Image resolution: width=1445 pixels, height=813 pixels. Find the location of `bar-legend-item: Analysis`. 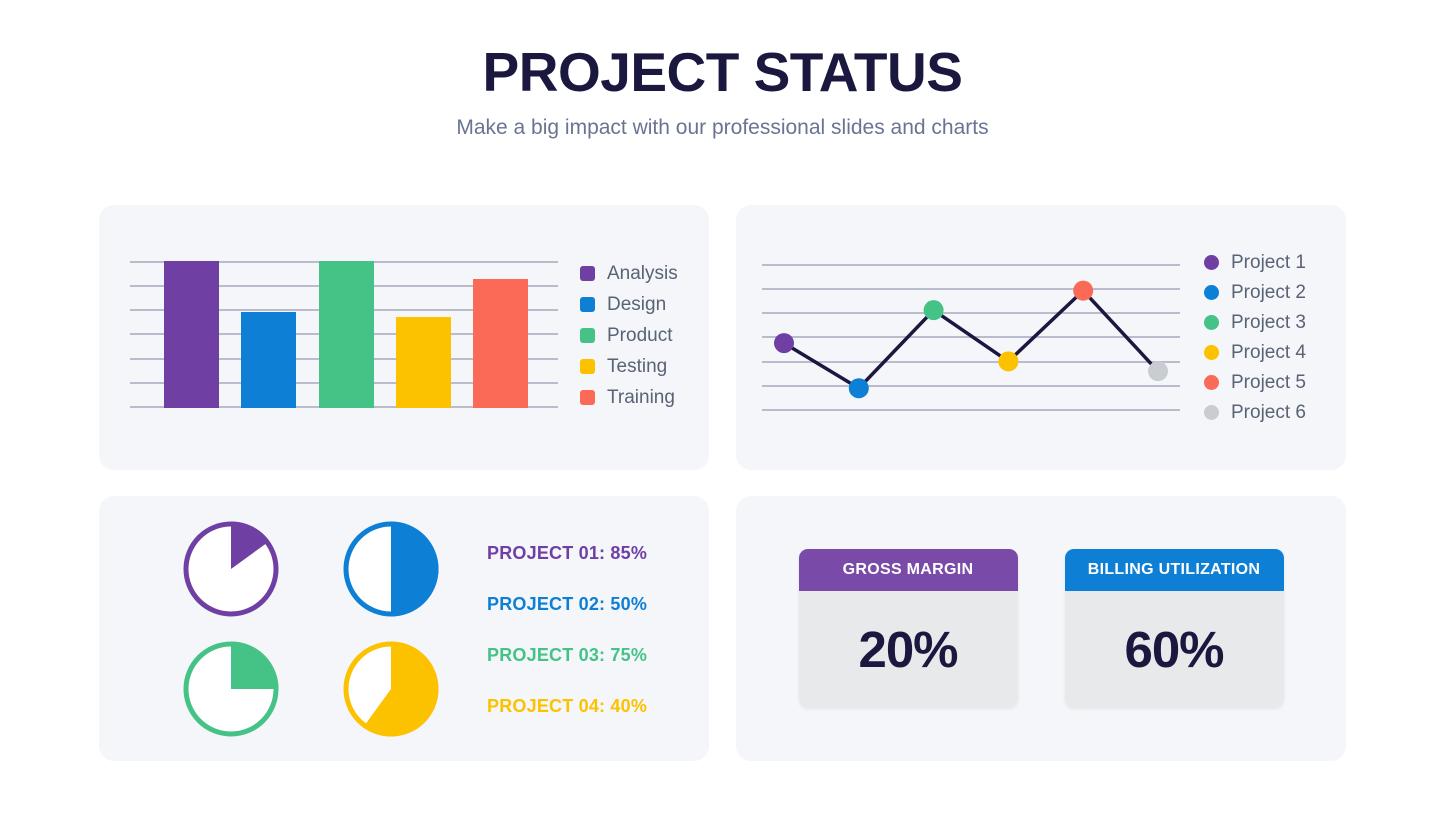

bar-legend-item: Analysis is located at coordinates (629, 274).